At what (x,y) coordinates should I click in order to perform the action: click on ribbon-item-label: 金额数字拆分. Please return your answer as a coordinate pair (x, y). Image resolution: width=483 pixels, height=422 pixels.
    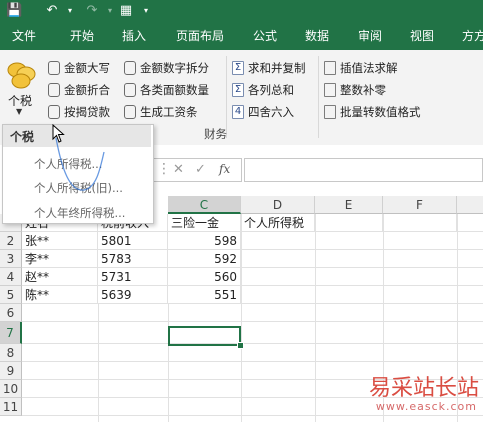
    Looking at the image, I should click on (174, 68).